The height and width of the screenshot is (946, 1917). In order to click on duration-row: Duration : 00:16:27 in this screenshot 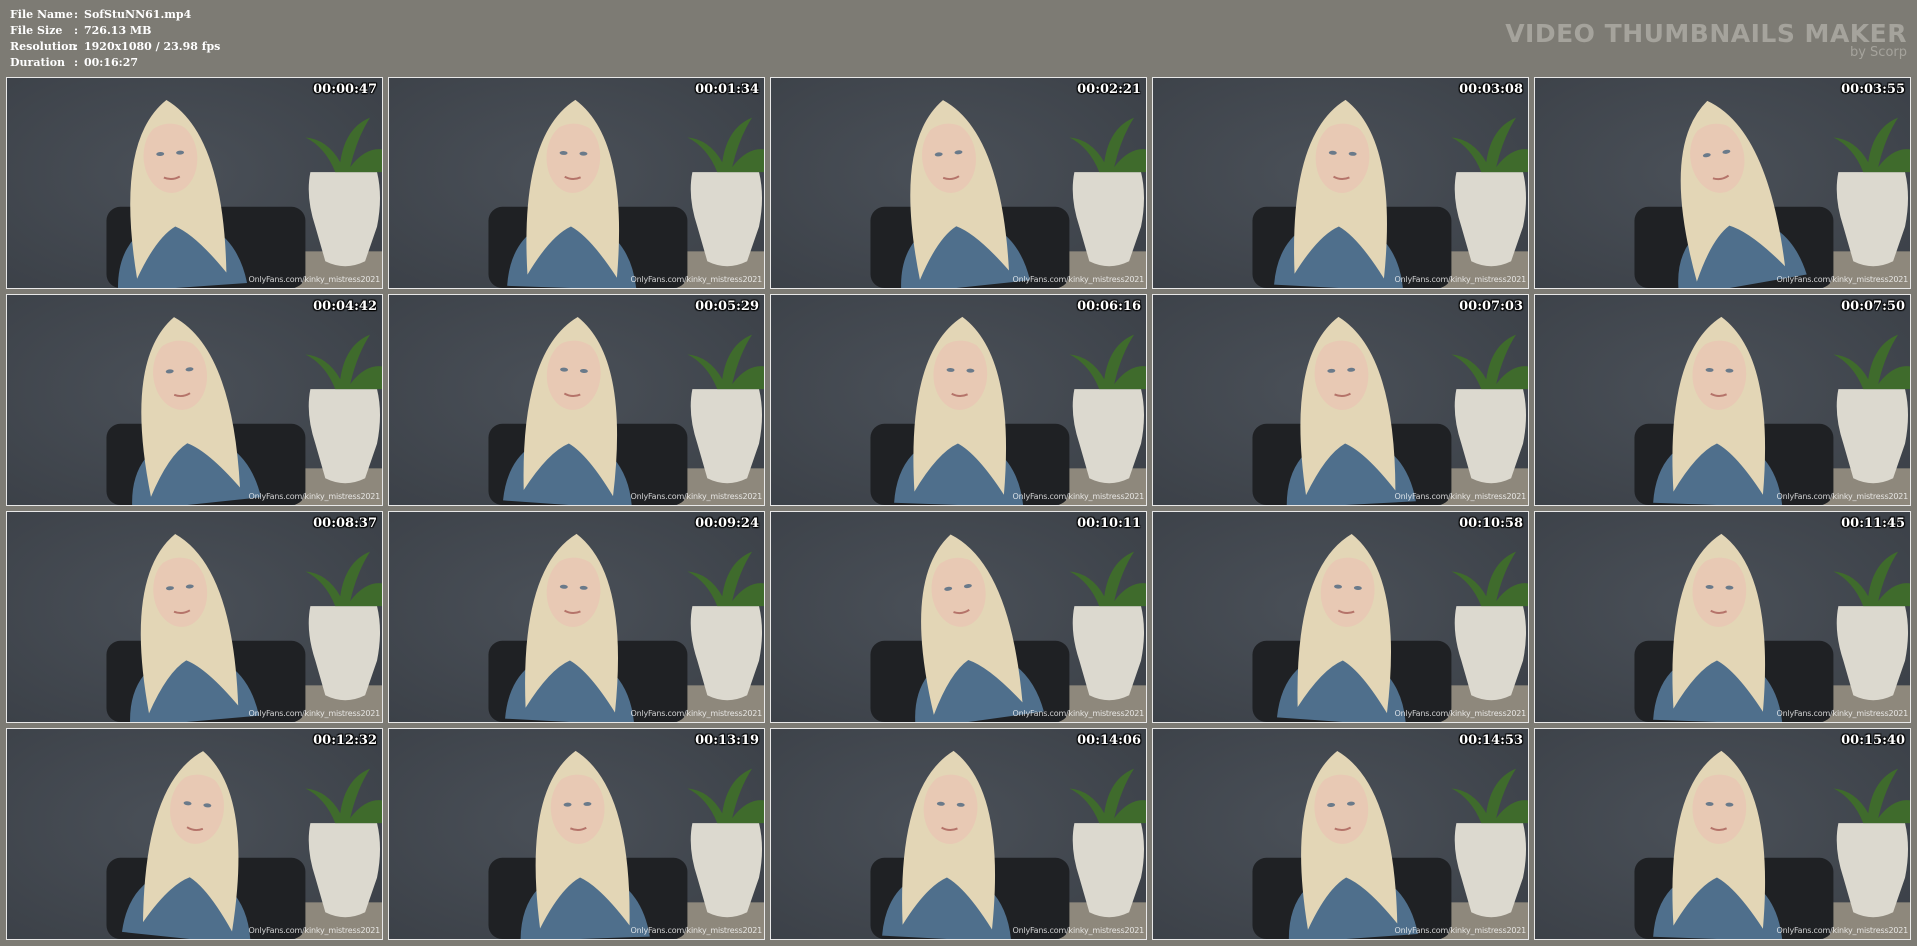, I will do `click(115, 63)`.